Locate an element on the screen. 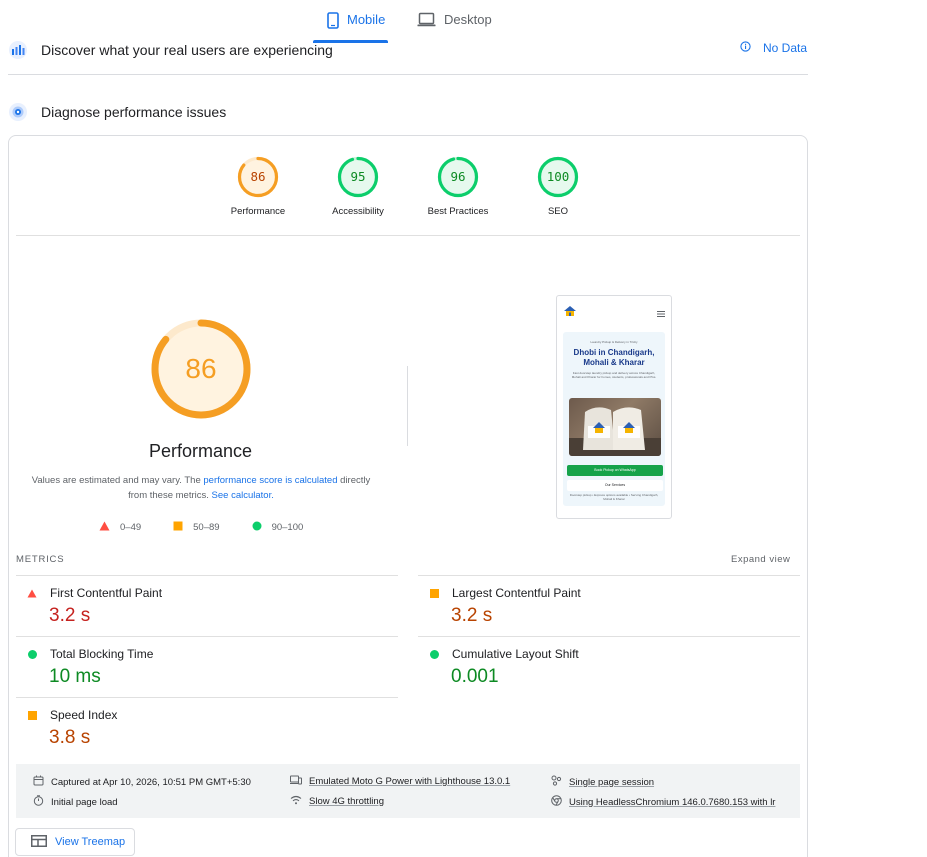 The width and height of the screenshot is (927, 857). phone-icon is located at coordinates (333, 20).